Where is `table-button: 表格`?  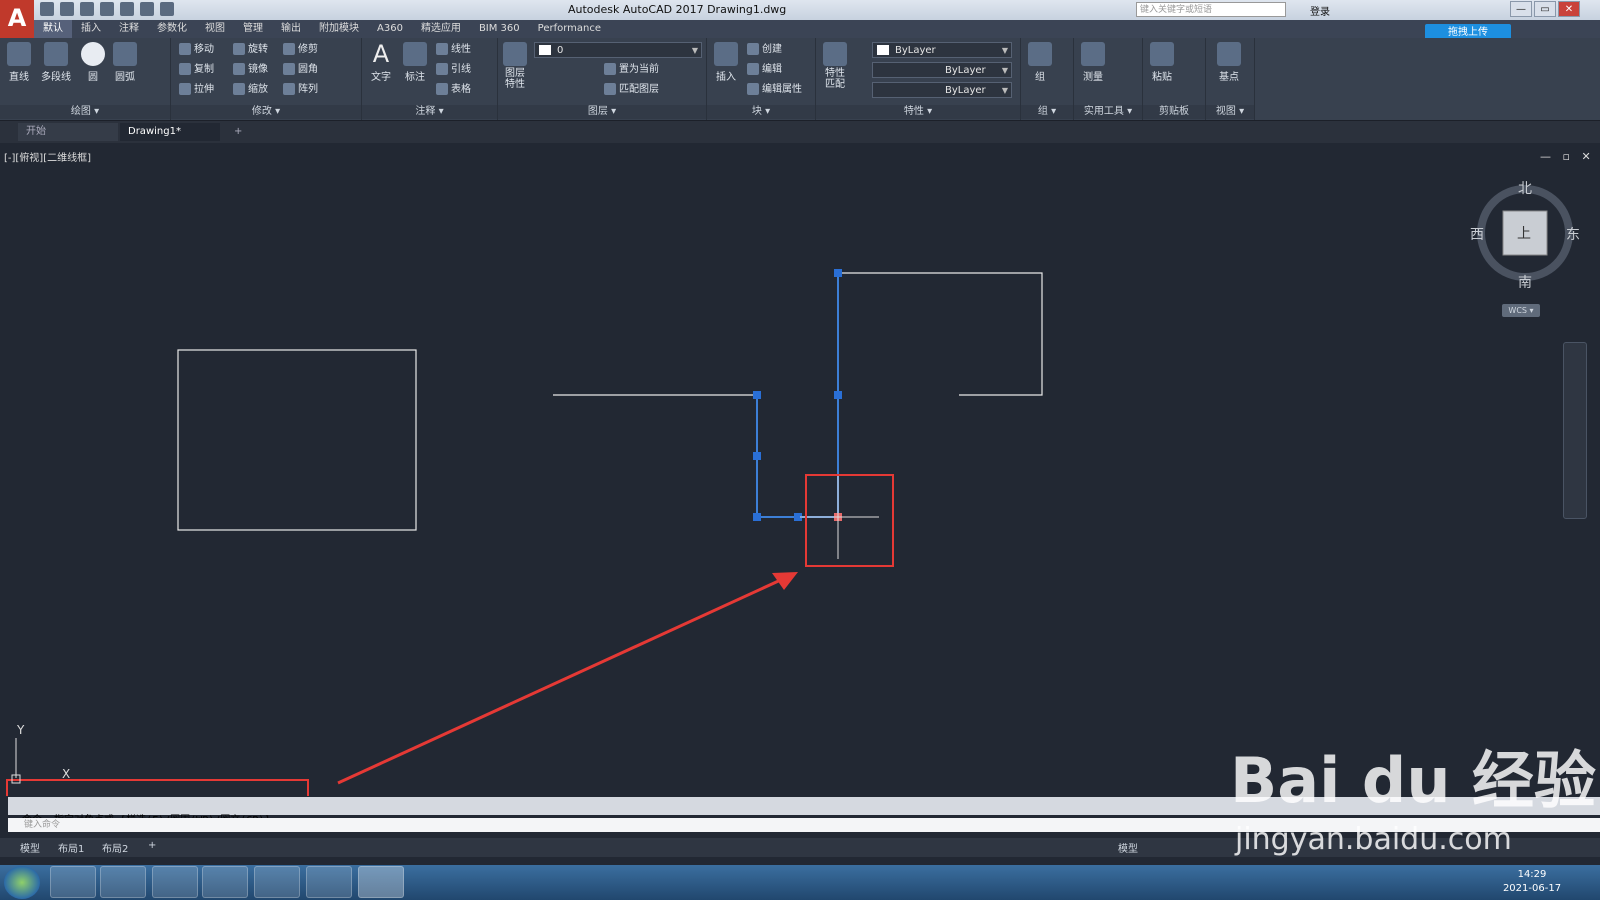
table-button: 表格 is located at coordinates (453, 90).